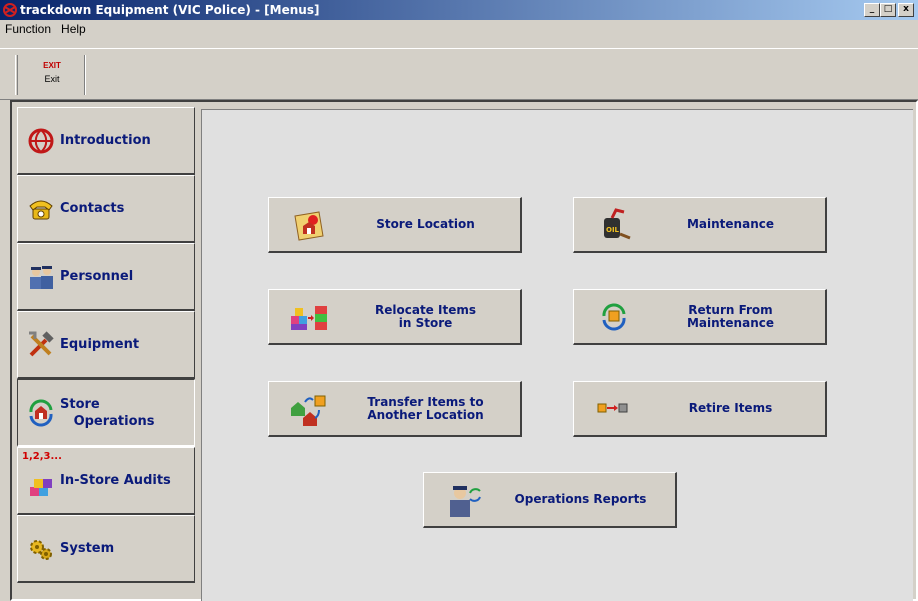 The image size is (918, 601). I want to click on menu-help: Help, so click(73, 29).